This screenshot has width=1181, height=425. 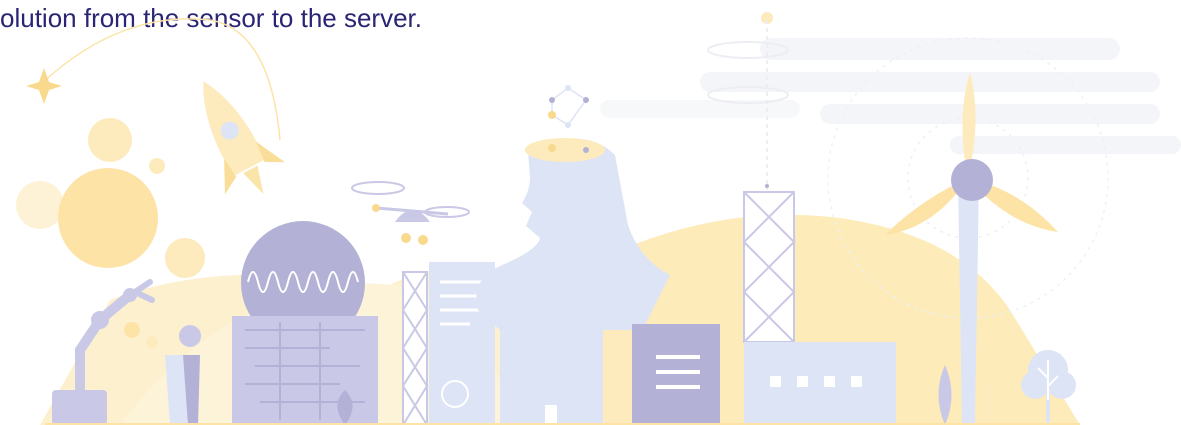 What do you see at coordinates (305, 370) in the screenshot?
I see `server-block-icon` at bounding box center [305, 370].